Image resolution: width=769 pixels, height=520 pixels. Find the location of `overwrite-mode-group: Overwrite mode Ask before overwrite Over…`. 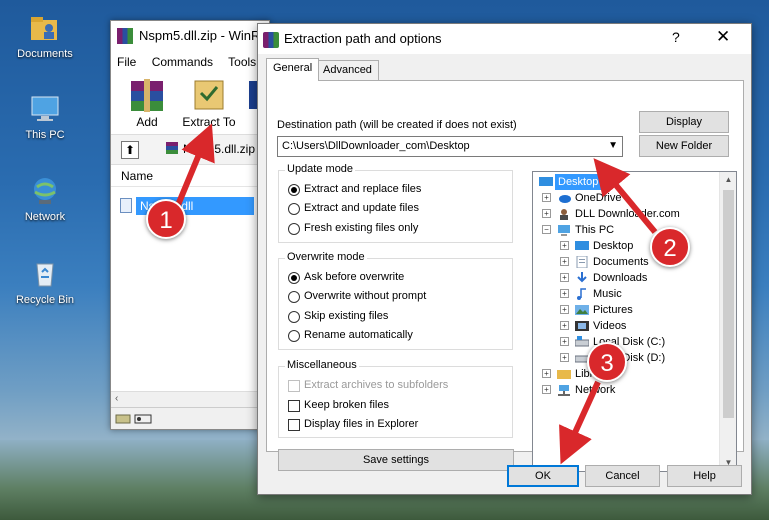

overwrite-mode-group: Overwrite mode Ask before overwrite Over… is located at coordinates (395, 300).